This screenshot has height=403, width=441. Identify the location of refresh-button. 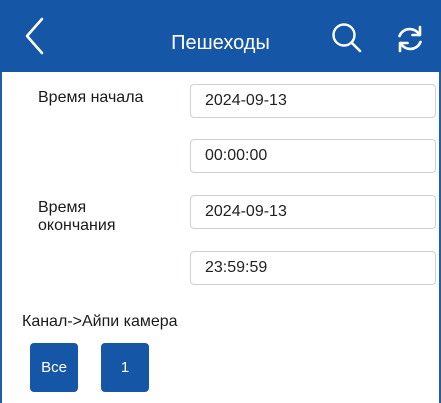
(410, 39).